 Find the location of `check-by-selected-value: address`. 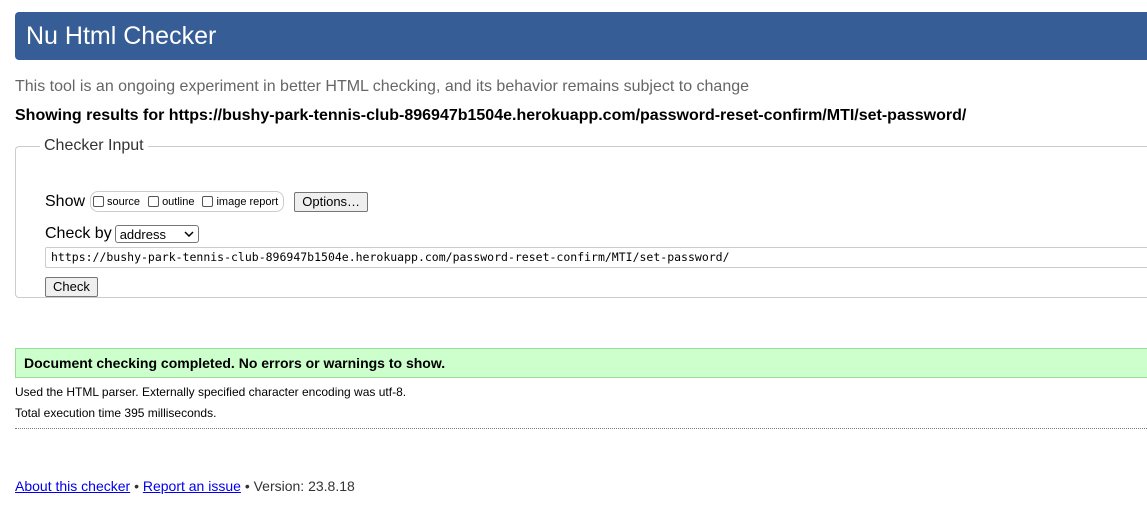

check-by-selected-value: address is located at coordinates (142, 234).